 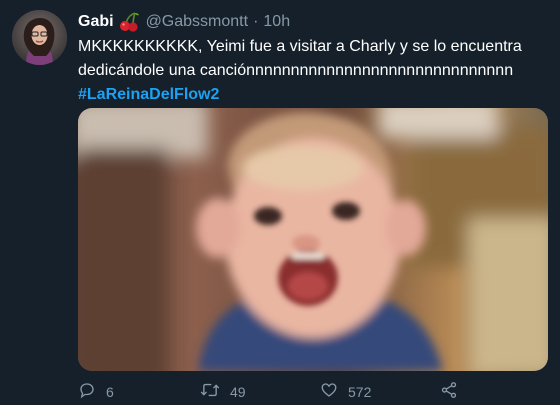 What do you see at coordinates (276, 22) in the screenshot?
I see `tweet-timestamp: 10h` at bounding box center [276, 22].